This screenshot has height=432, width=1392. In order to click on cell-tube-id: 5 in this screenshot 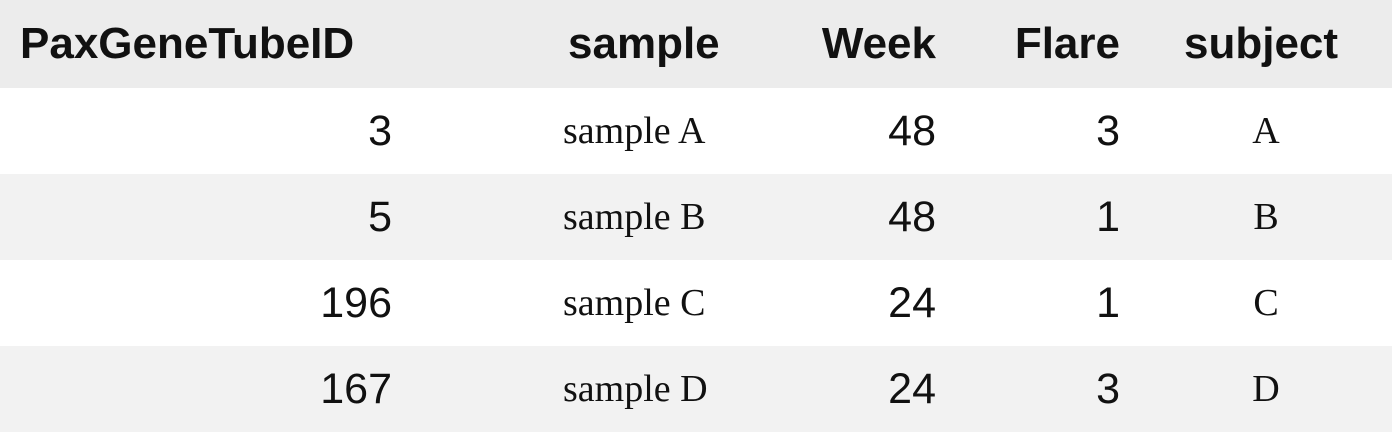, I will do `click(380, 216)`.